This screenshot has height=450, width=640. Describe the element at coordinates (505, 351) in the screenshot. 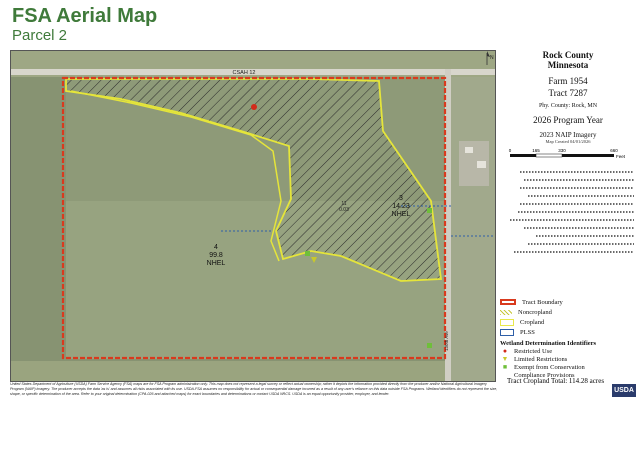

I see `restricted-use-icon: ●` at that location.